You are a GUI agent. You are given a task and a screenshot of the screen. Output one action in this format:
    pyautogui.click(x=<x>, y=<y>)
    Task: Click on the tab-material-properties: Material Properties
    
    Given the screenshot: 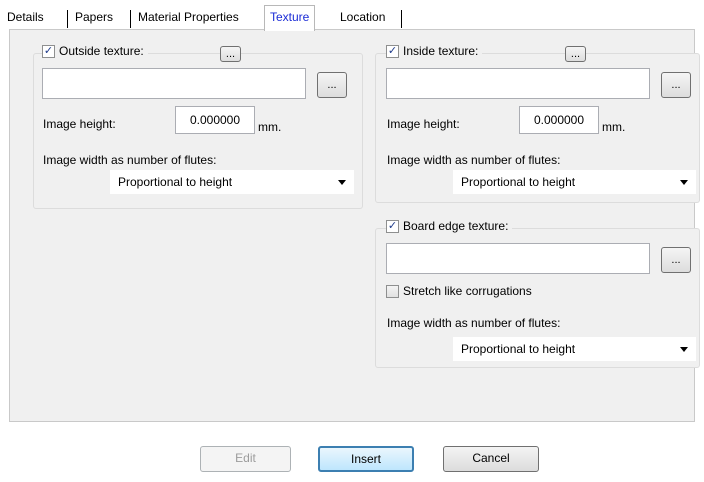 What is the action you would take?
    pyautogui.click(x=188, y=18)
    